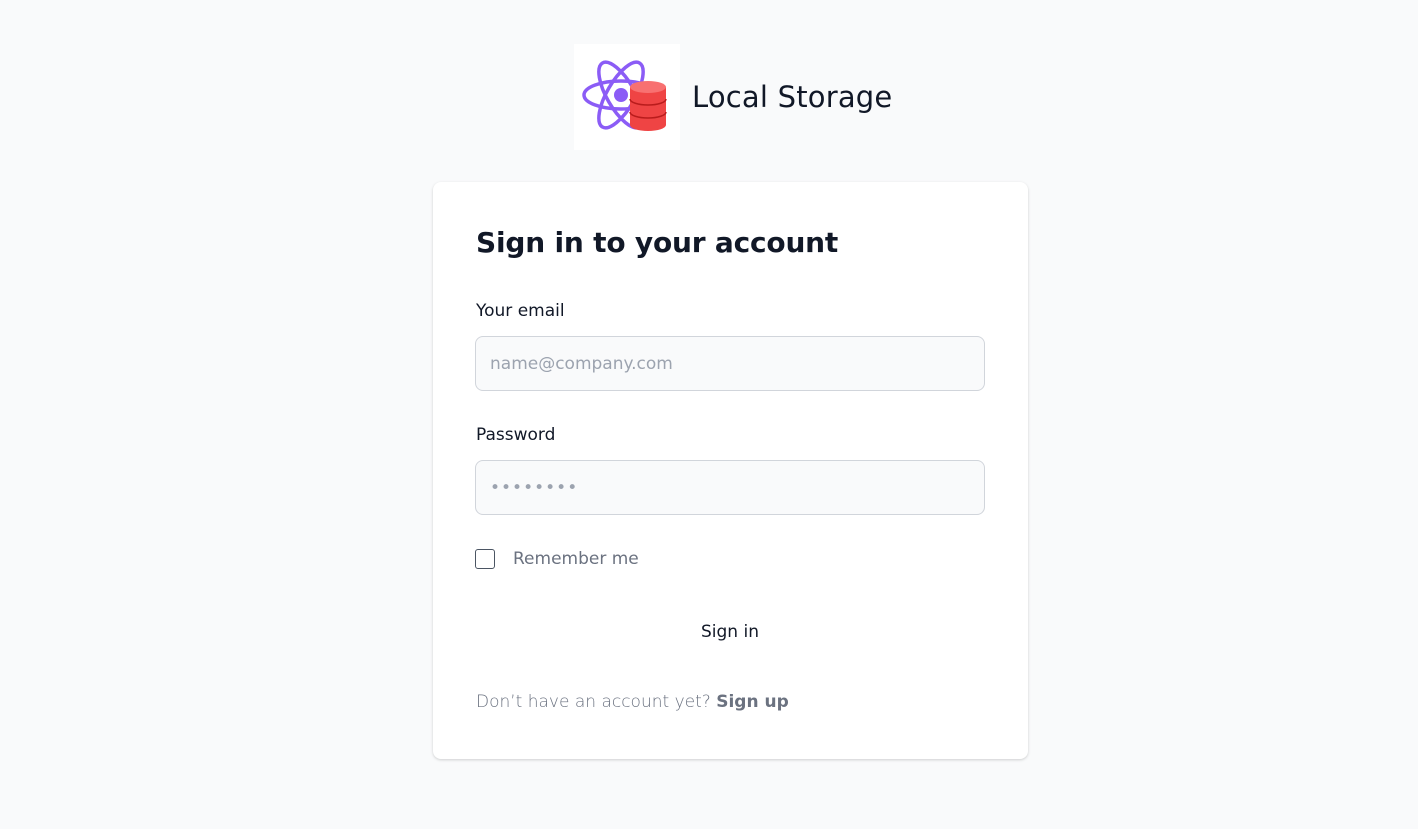  I want to click on signup-prompt-row: Don’t have an account yet? Sign up, so click(632, 702).